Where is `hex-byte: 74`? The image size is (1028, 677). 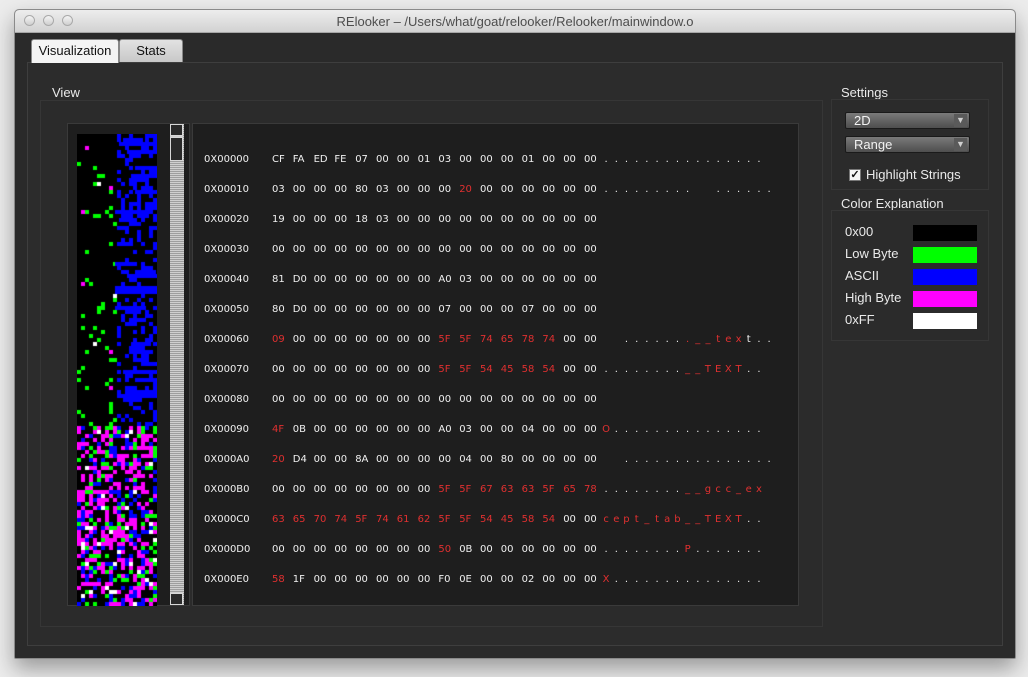
hex-byte: 74 is located at coordinates (551, 339).